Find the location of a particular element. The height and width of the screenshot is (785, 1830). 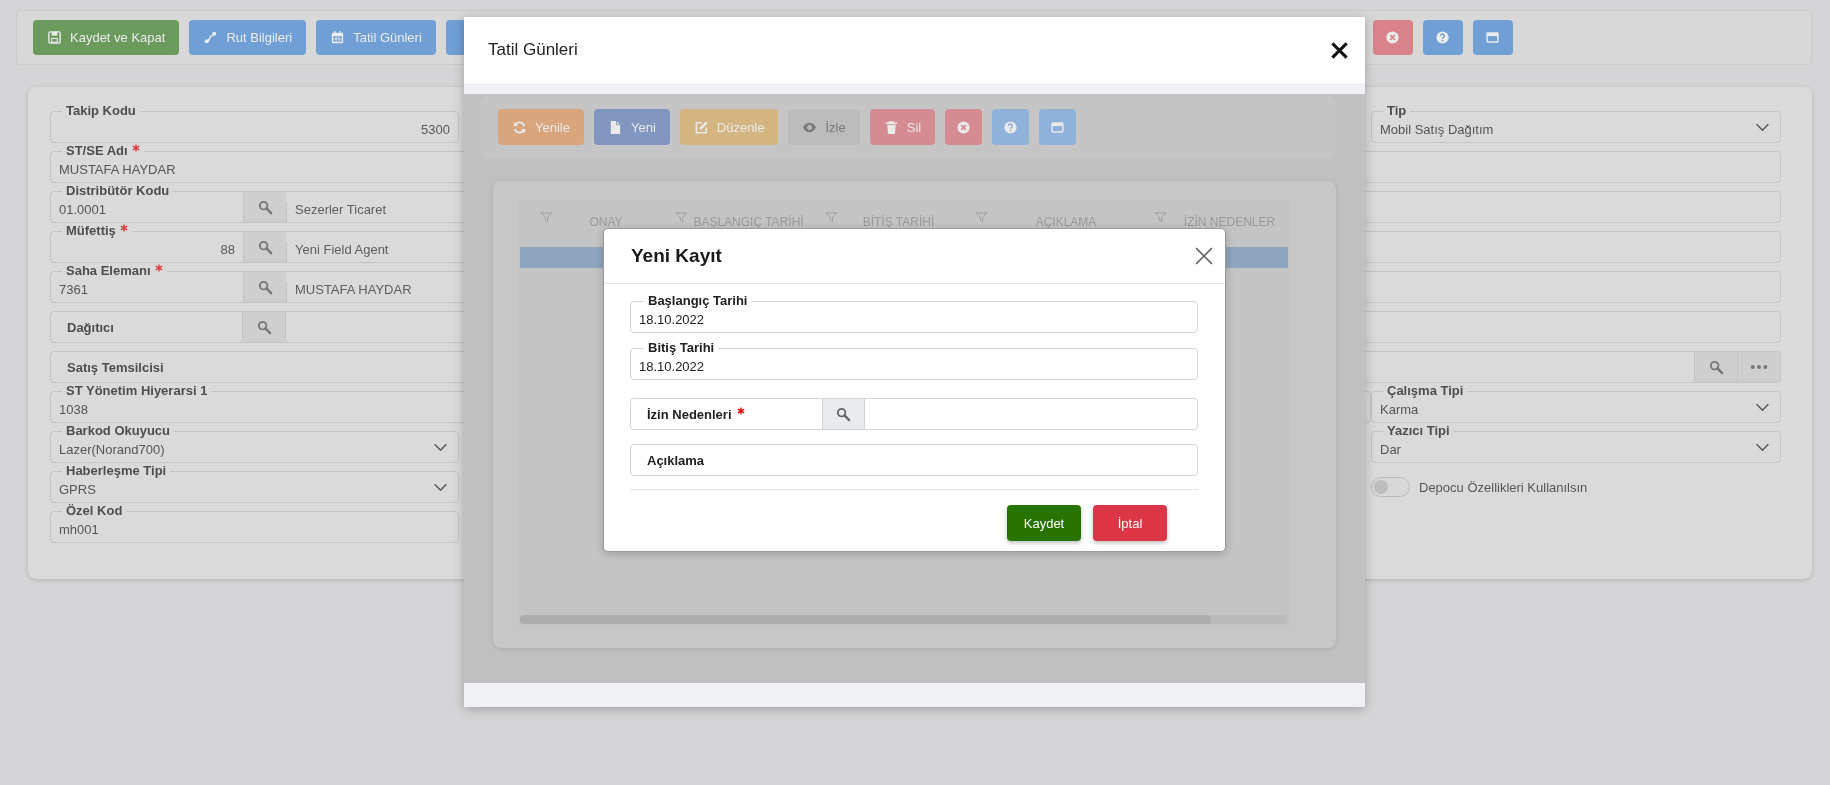

toggle-label: Depocu Özellikleri Kullanılsın is located at coordinates (1503, 487).